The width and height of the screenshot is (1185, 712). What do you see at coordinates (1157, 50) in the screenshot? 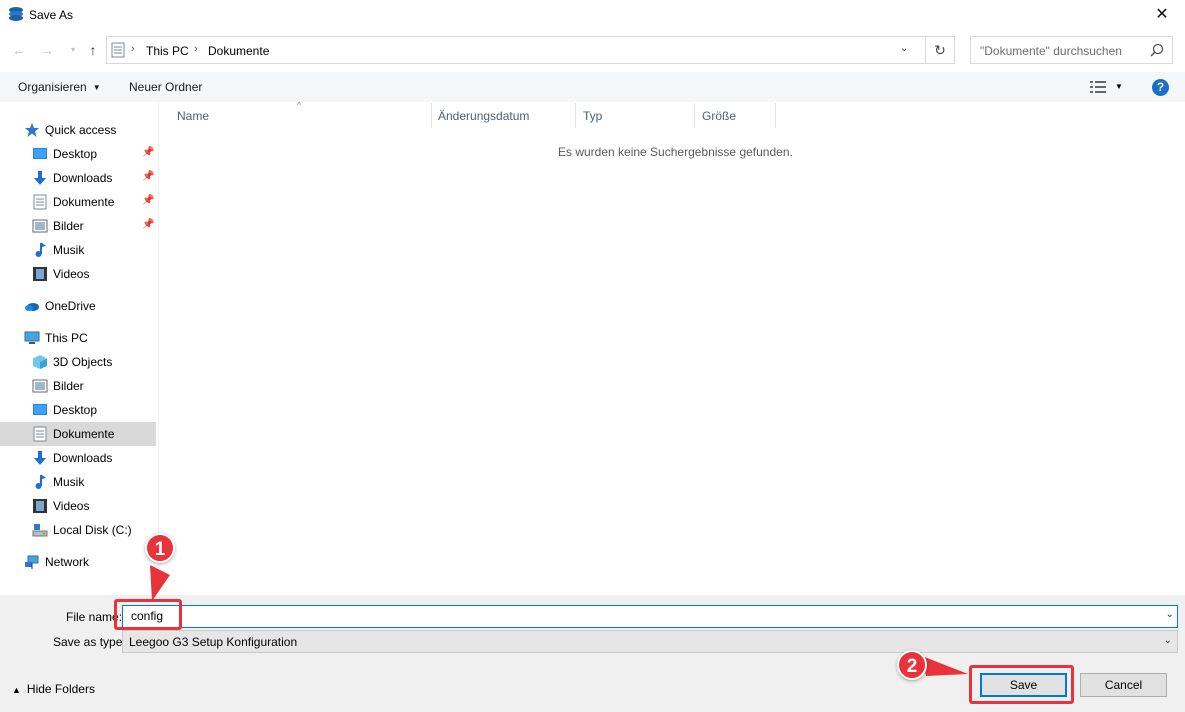
I see `search-icon` at bounding box center [1157, 50].